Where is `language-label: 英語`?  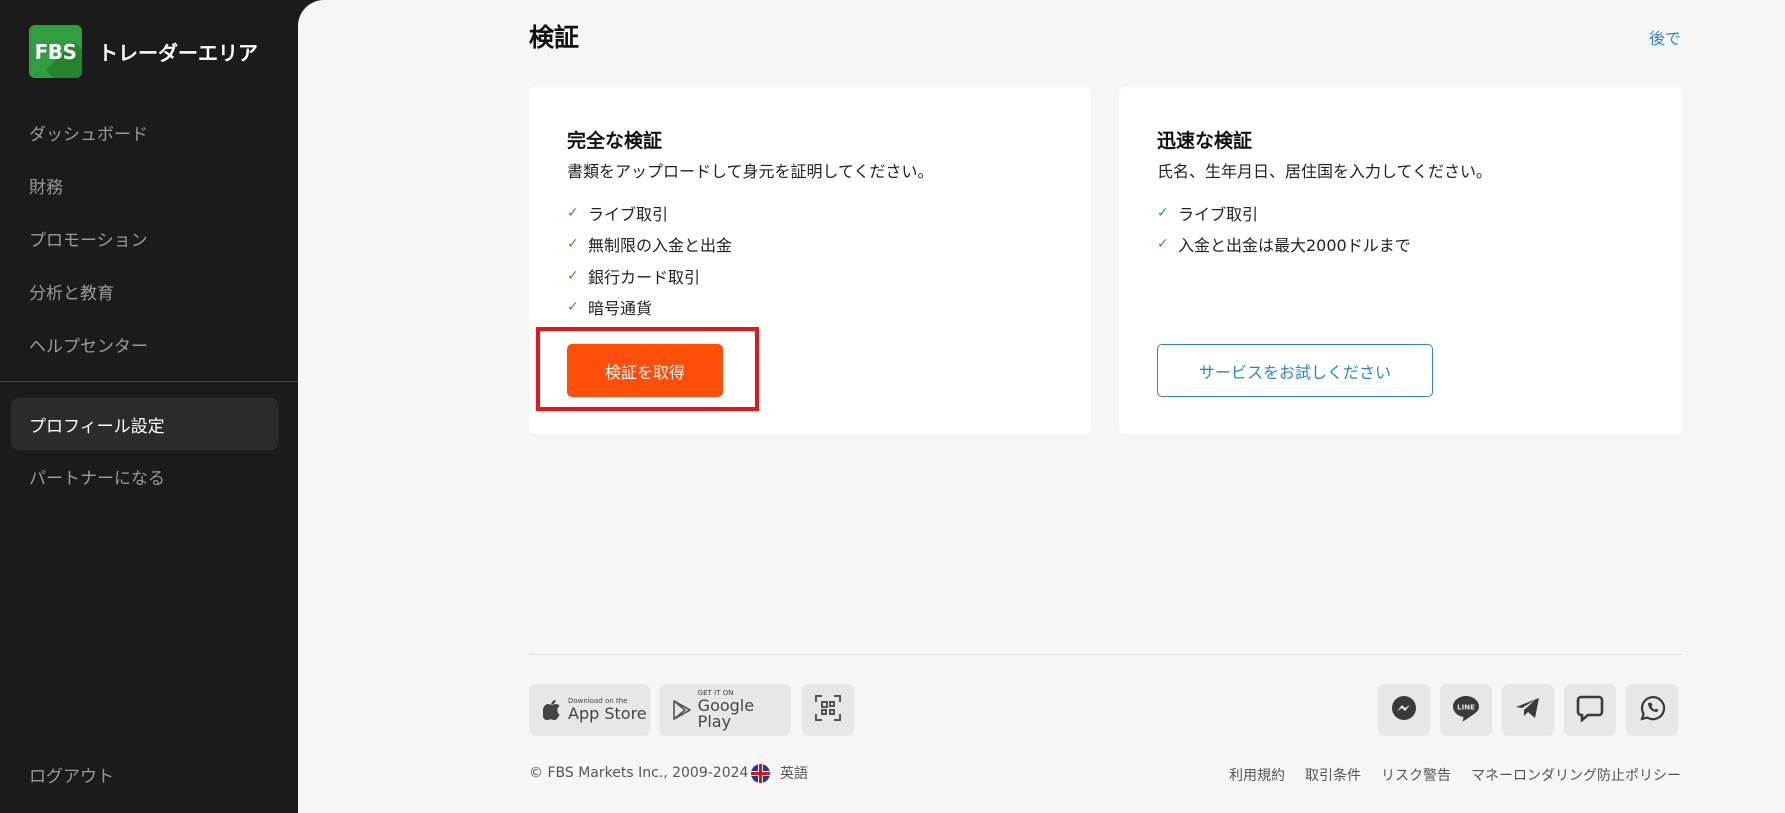 language-label: 英語 is located at coordinates (794, 774).